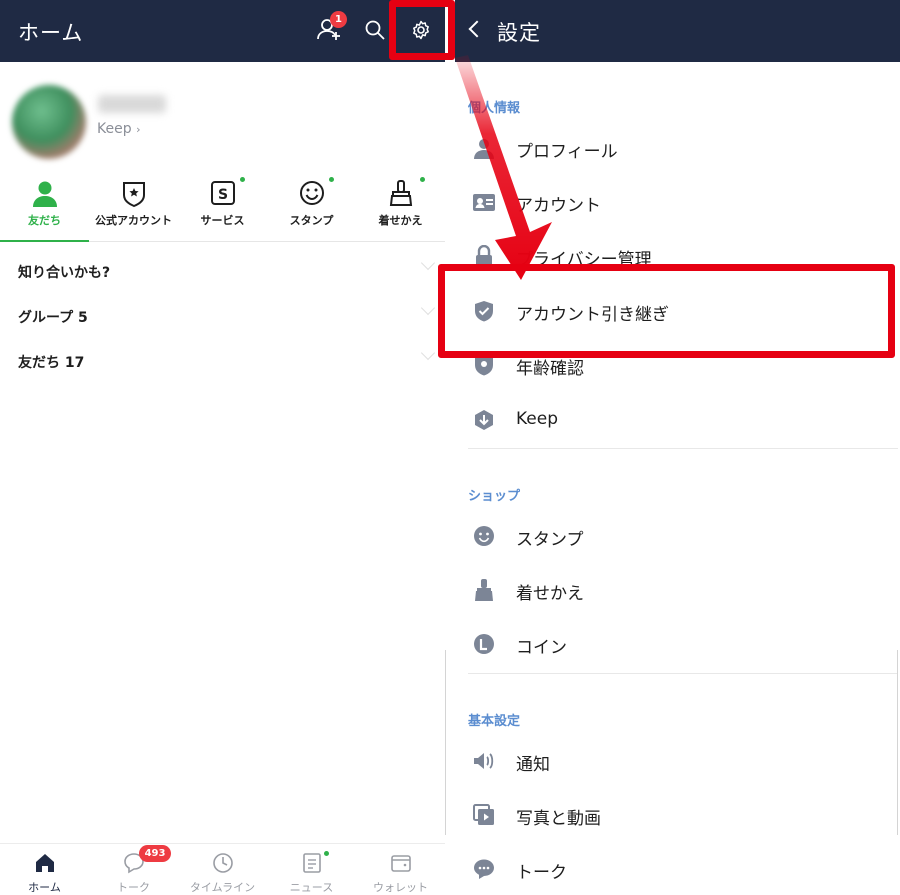  Describe the element at coordinates (400, 863) in the screenshot. I see `wallet-icon` at that location.